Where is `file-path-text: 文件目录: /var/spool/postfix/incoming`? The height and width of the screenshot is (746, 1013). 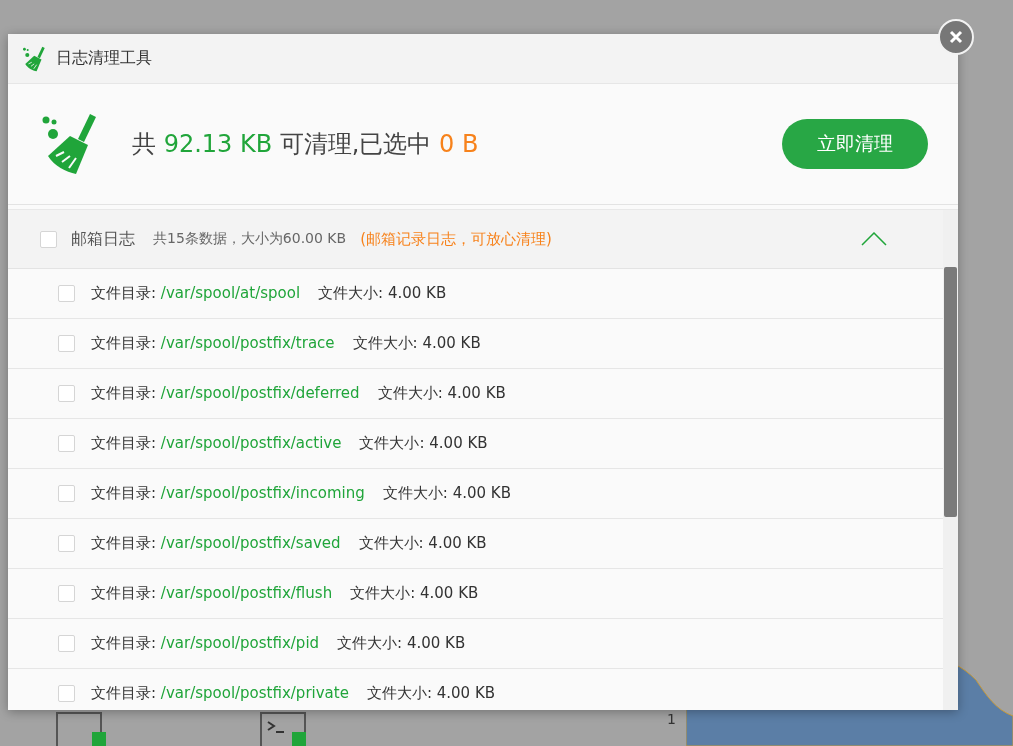 file-path-text: 文件目录: /var/spool/postfix/incoming is located at coordinates (228, 493).